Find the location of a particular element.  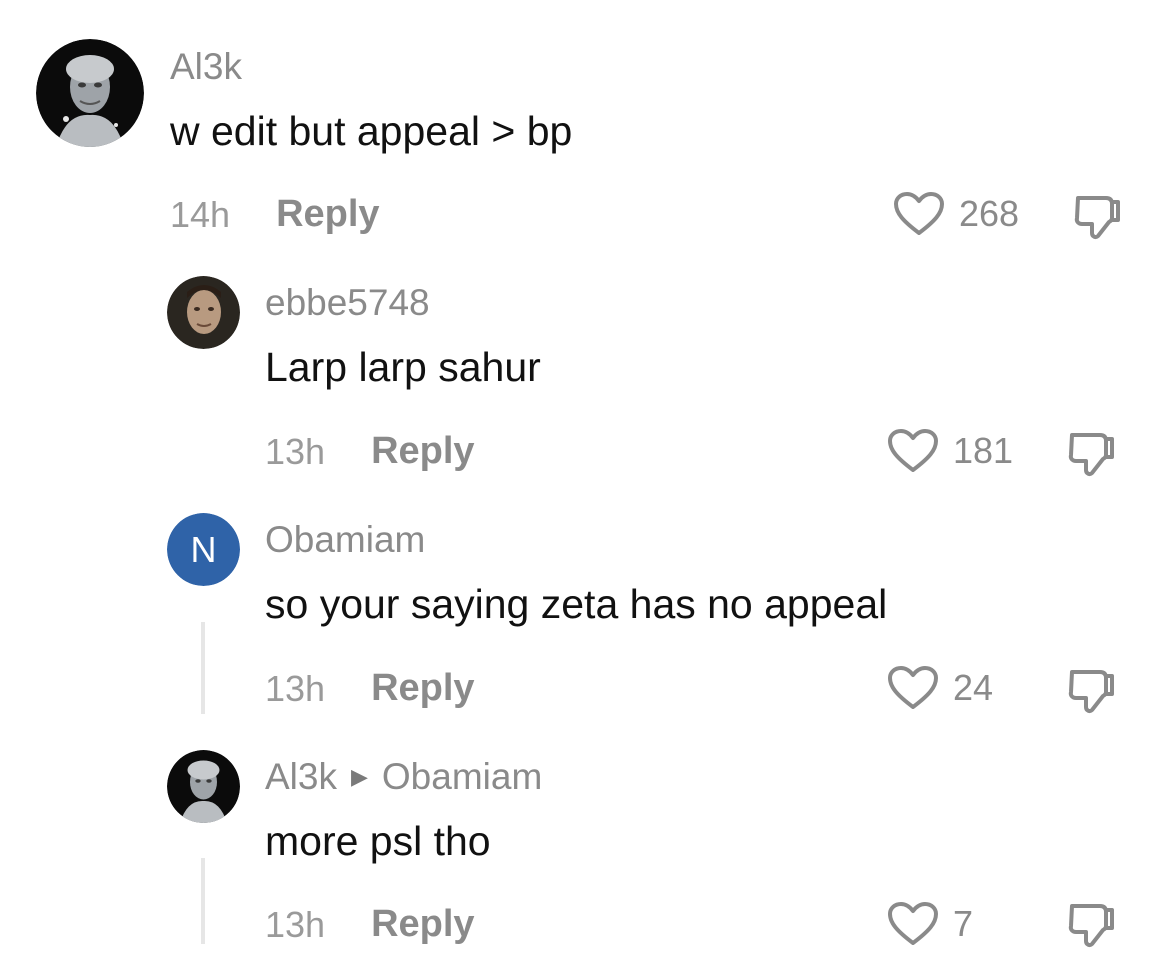

comment-text: w edit but appeal > bp is located at coordinates (371, 131).